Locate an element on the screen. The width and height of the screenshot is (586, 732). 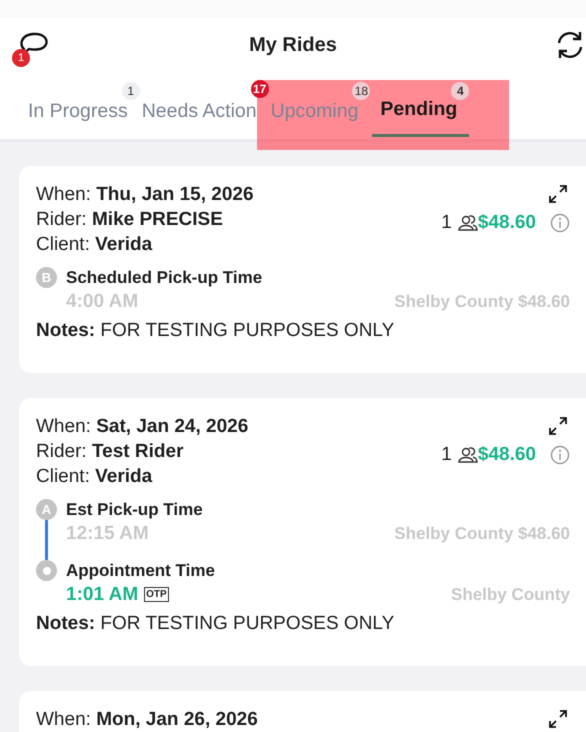
page-title: My Rides is located at coordinates (293, 45).